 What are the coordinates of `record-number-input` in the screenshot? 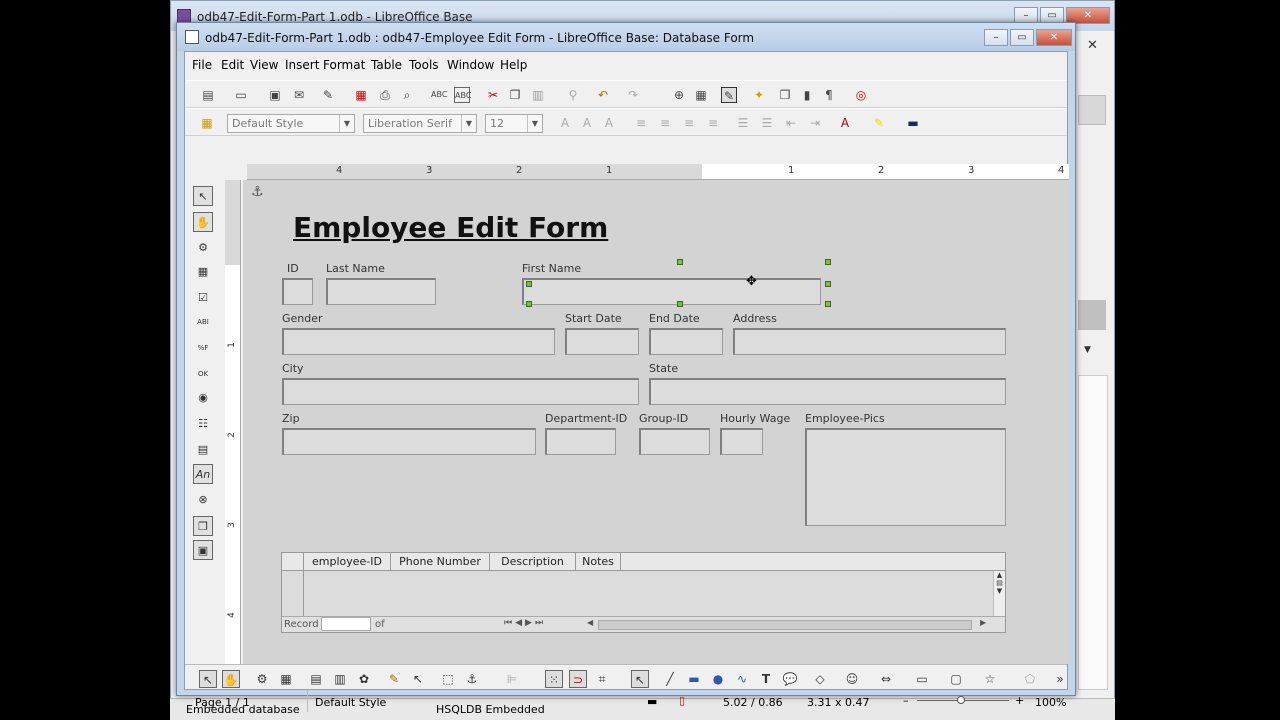 It's located at (346, 624).